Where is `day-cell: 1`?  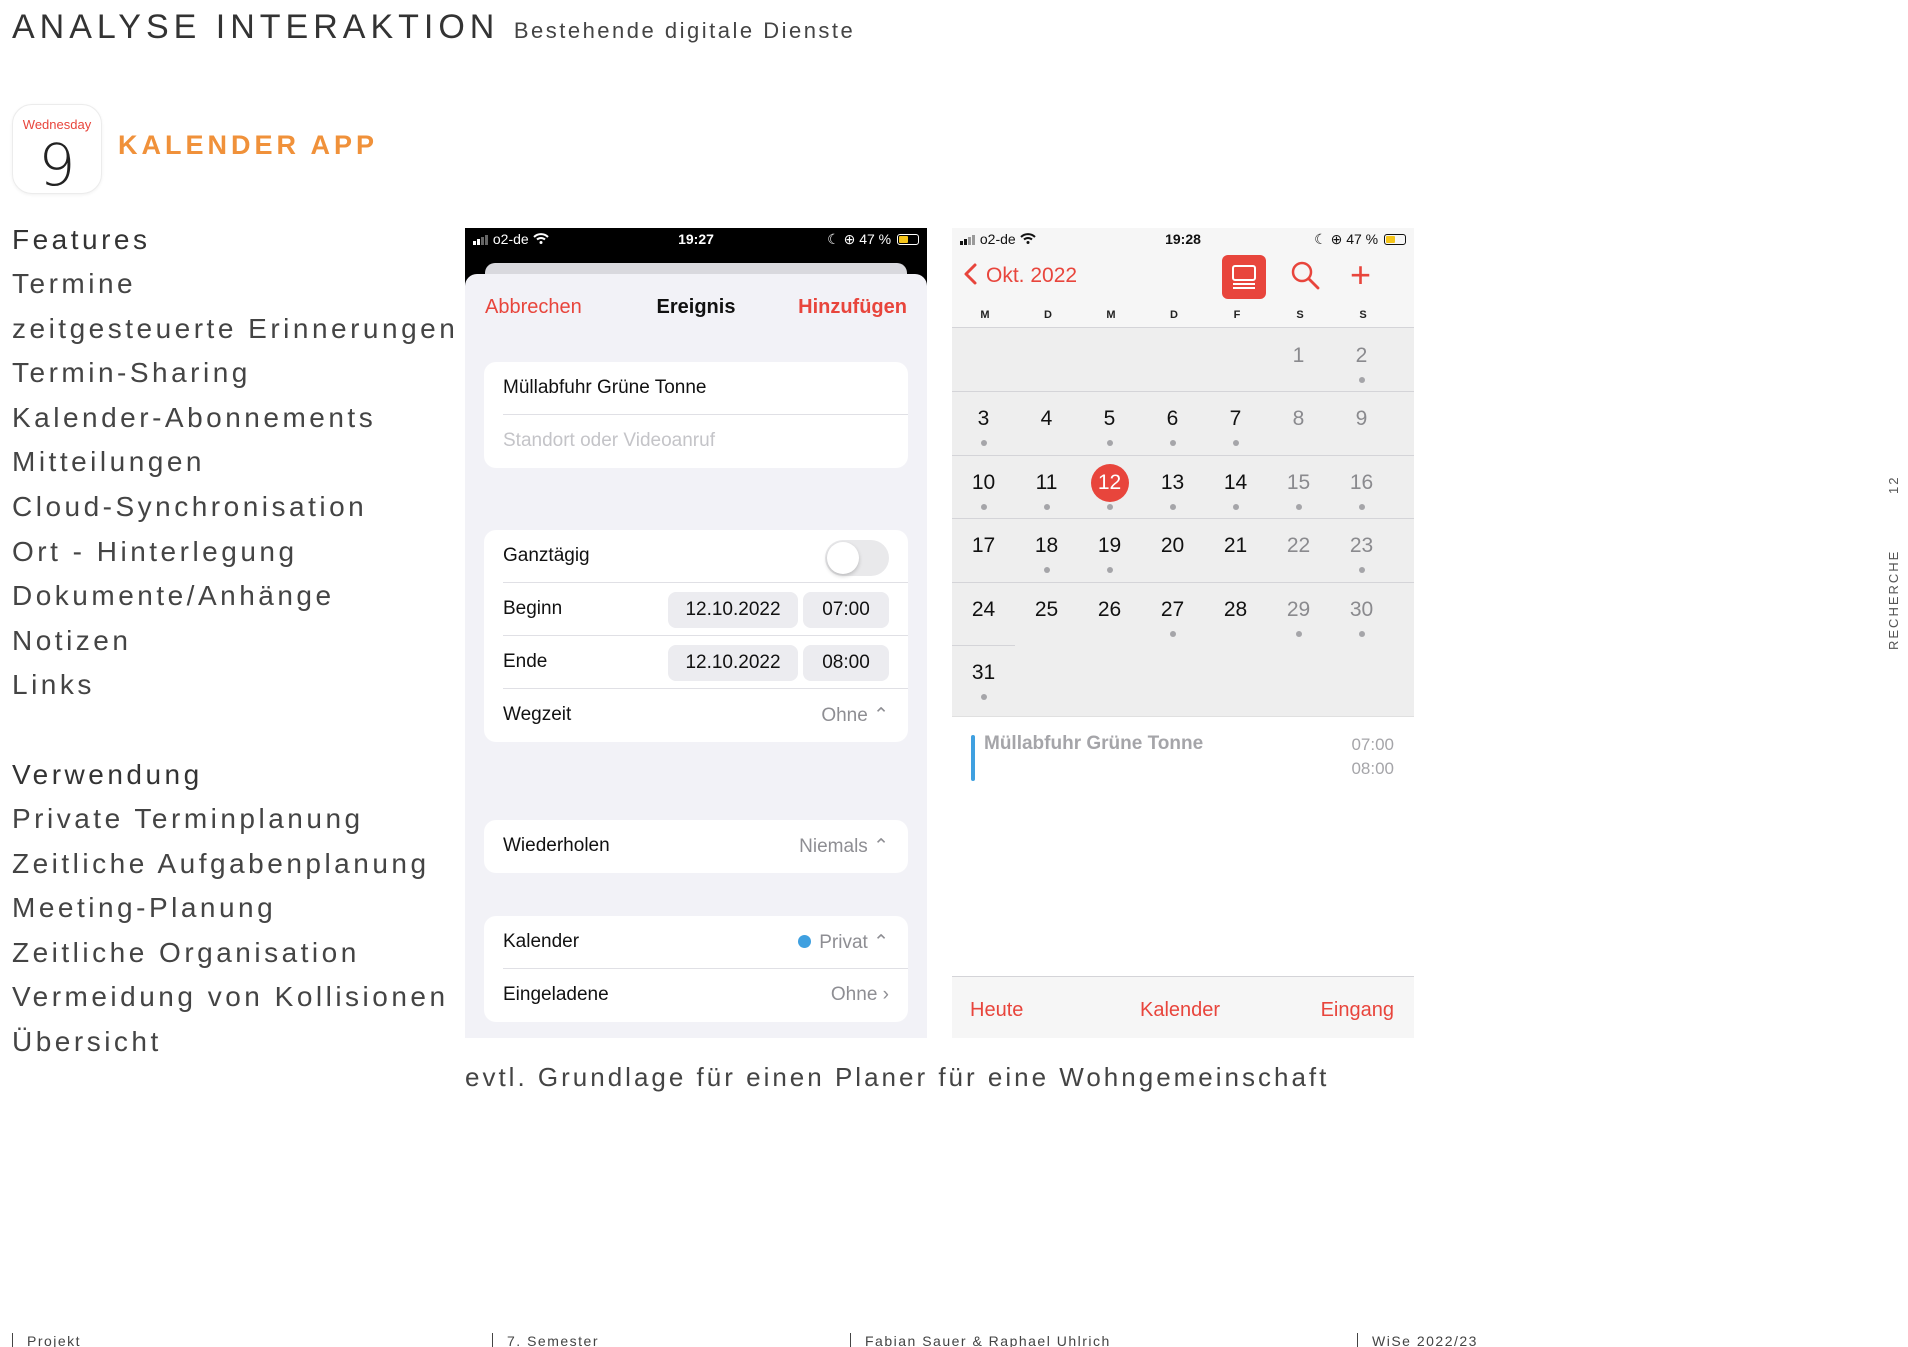
day-cell: 1 is located at coordinates (1298, 359).